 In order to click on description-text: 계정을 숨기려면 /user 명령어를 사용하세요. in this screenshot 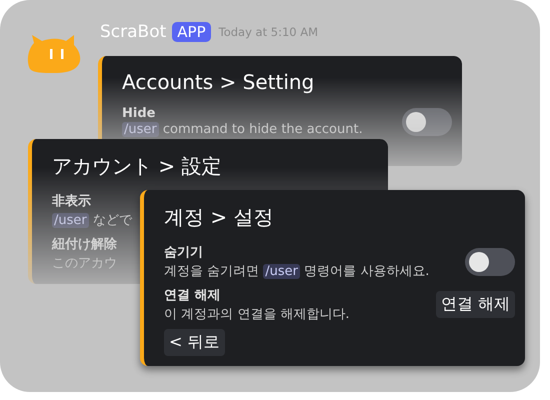, I will do `click(297, 271)`.